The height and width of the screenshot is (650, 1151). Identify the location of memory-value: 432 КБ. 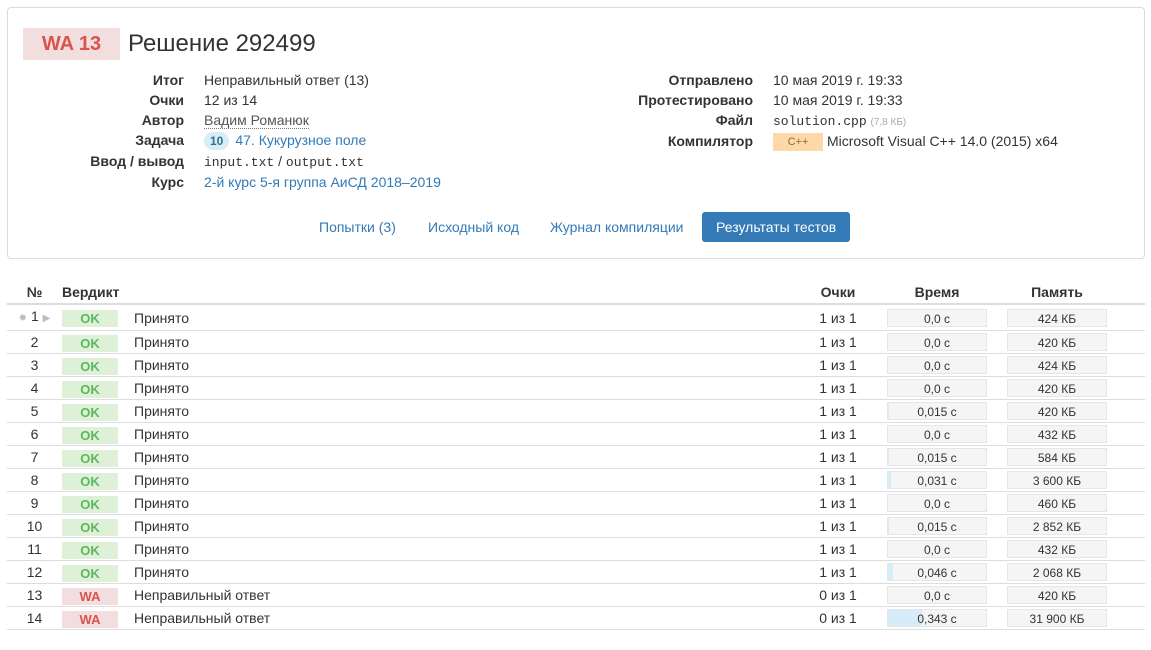
(1057, 435).